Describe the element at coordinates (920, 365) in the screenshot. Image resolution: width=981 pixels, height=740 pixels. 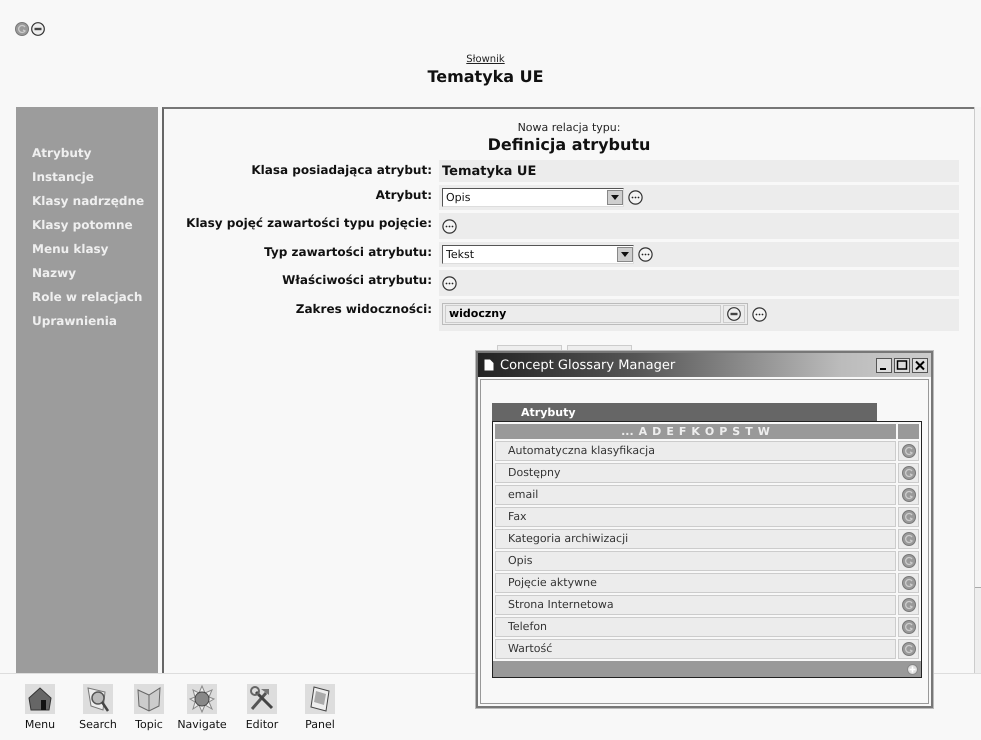
I see `close-icon` at that location.